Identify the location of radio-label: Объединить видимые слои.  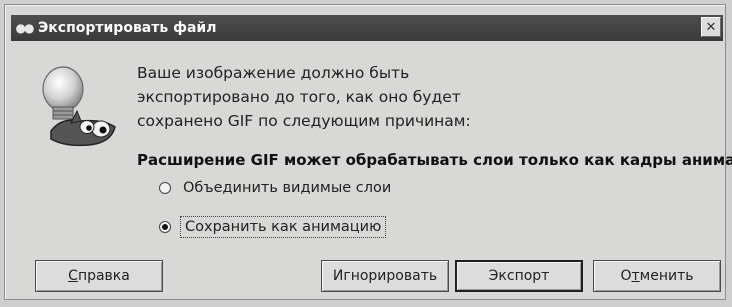
(287, 188).